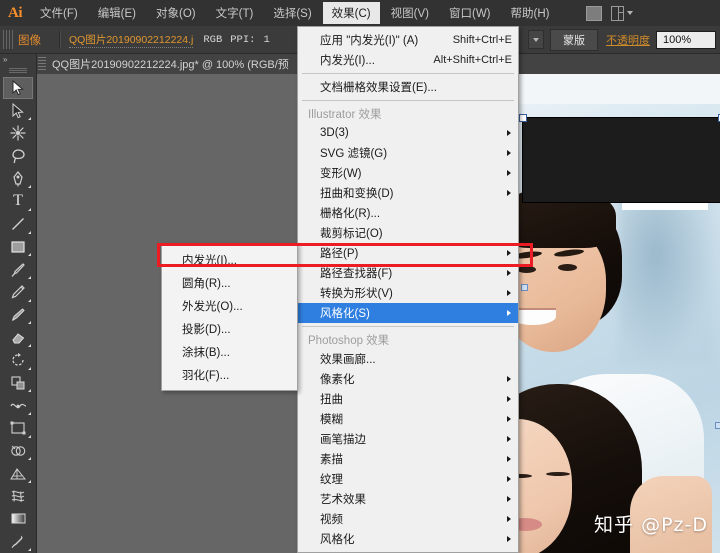 The width and height of the screenshot is (720, 553). Describe the element at coordinates (18, 383) in the screenshot. I see `scale-tool` at that location.